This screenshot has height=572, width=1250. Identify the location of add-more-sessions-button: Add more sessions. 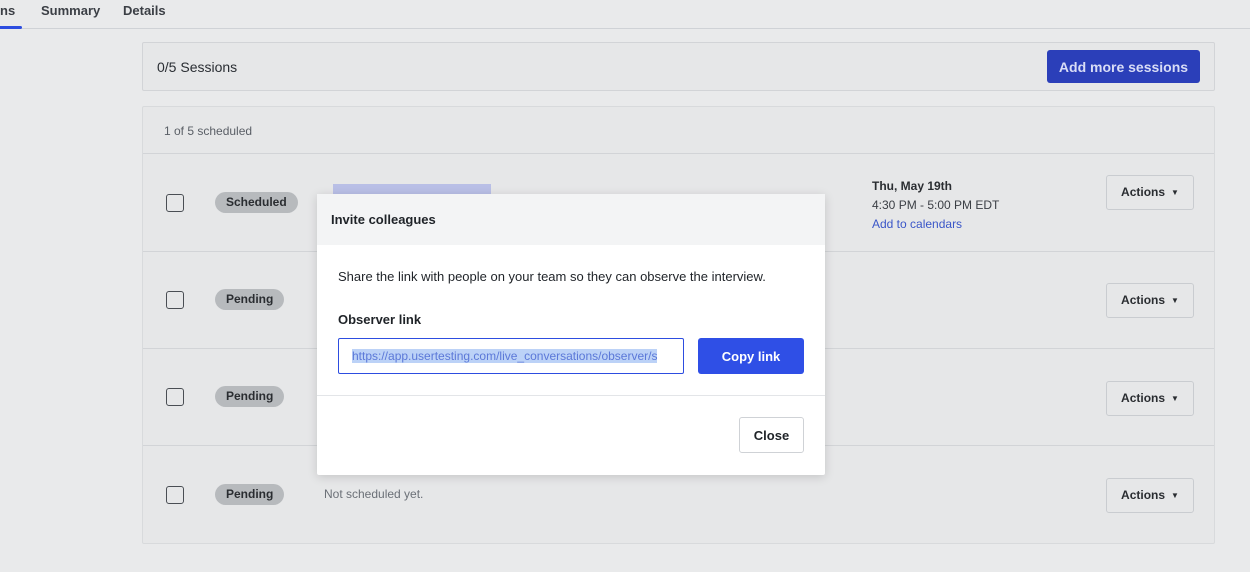
(1123, 66).